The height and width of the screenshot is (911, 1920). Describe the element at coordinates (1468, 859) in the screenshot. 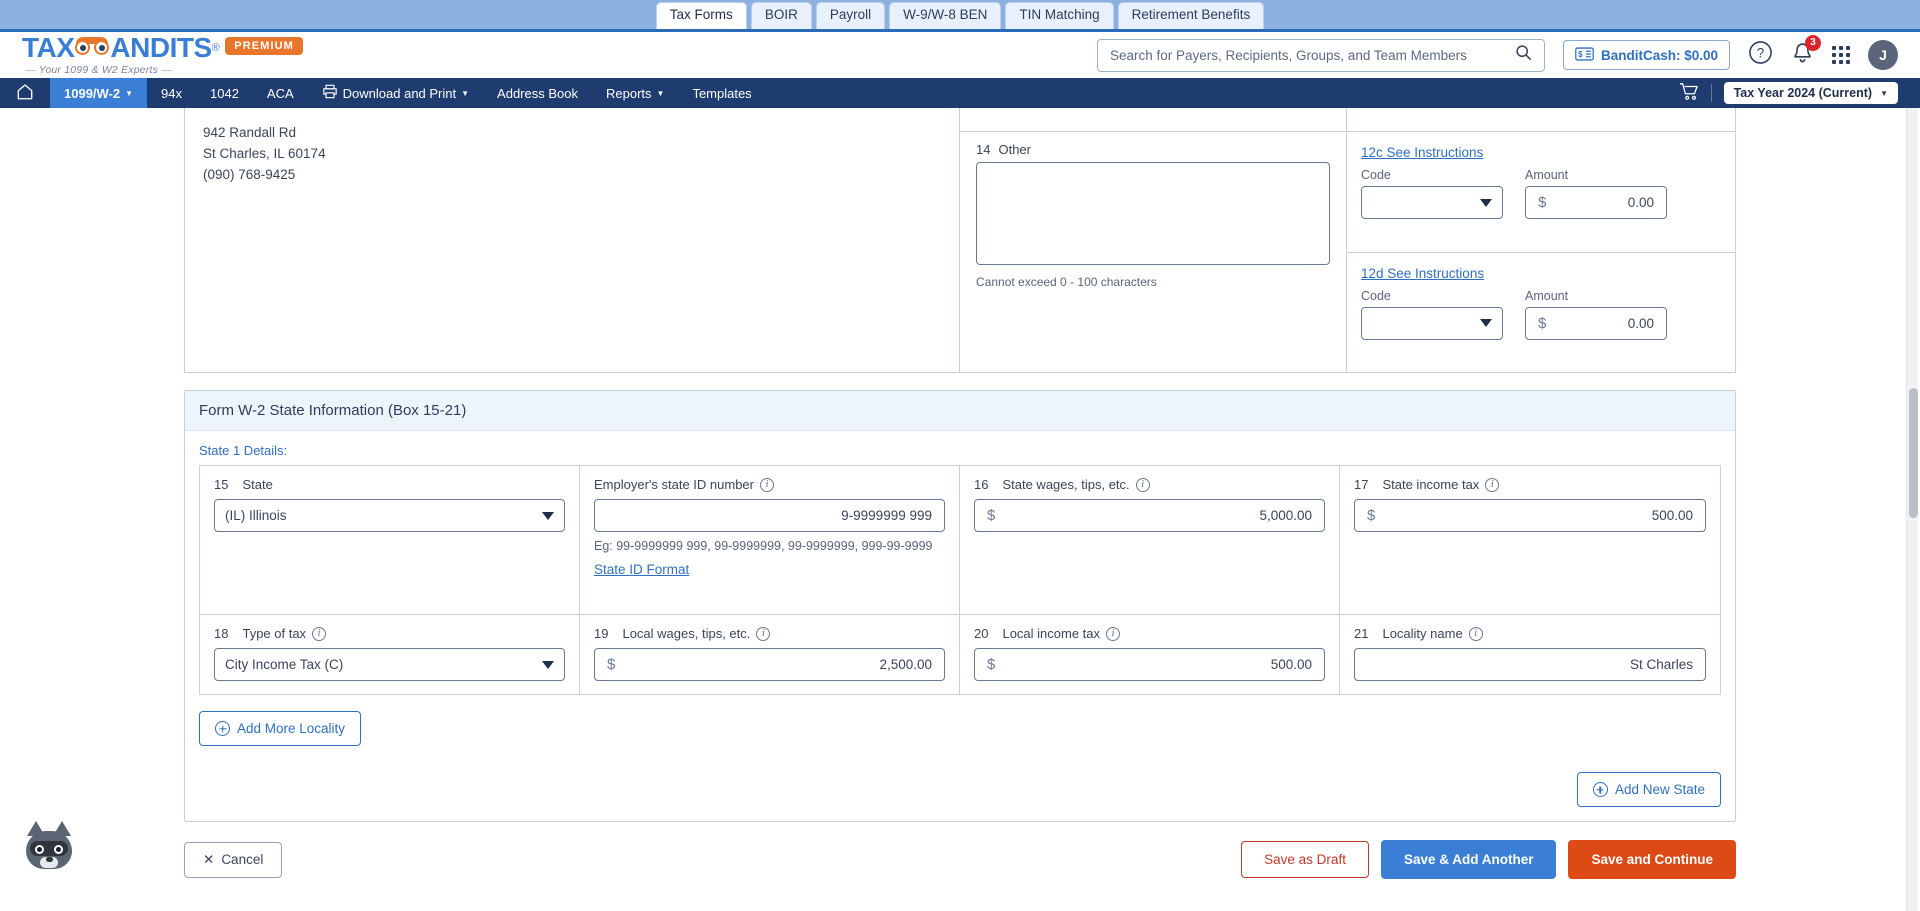

I see `save-and-add-another-button: Save & Add Another` at that location.